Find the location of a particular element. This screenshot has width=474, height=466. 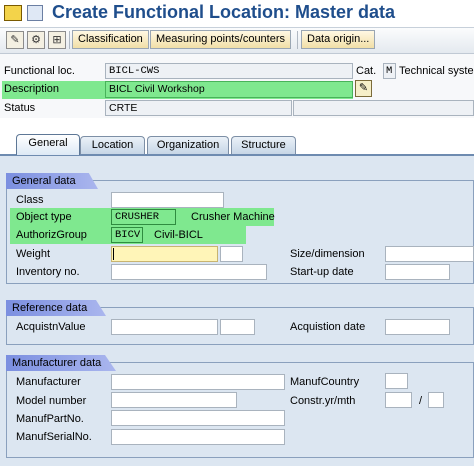

constr-yr-mth-label: Constr.yr/mth is located at coordinates (323, 401).